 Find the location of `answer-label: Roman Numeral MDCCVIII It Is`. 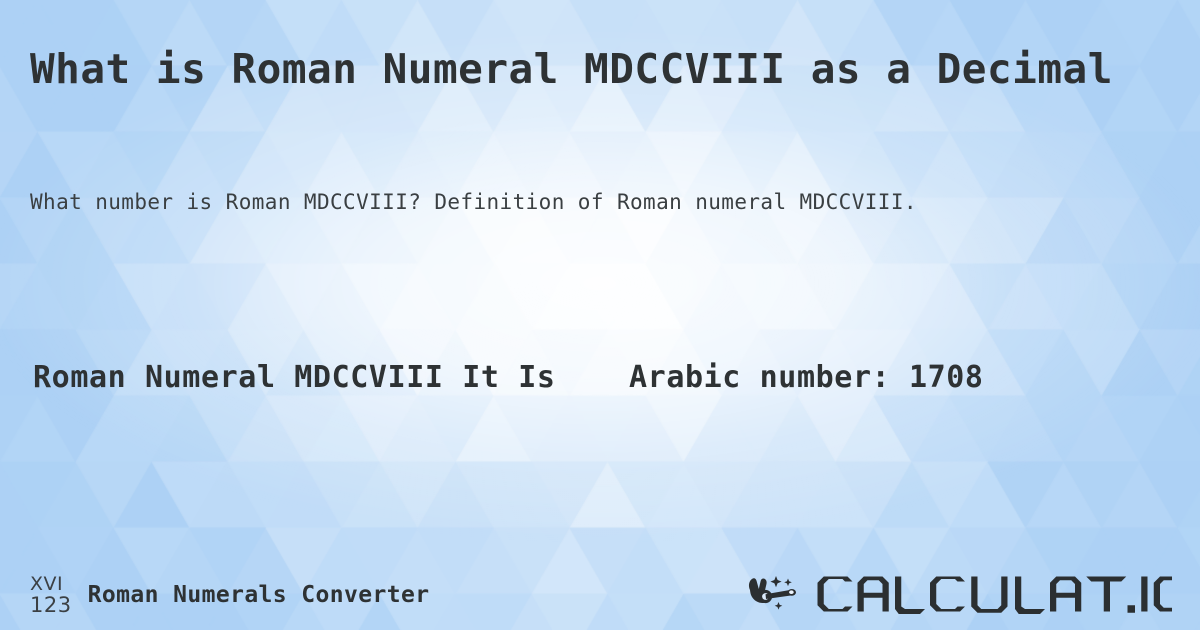

answer-label: Roman Numeral MDCCVIII It Is is located at coordinates (294, 377).